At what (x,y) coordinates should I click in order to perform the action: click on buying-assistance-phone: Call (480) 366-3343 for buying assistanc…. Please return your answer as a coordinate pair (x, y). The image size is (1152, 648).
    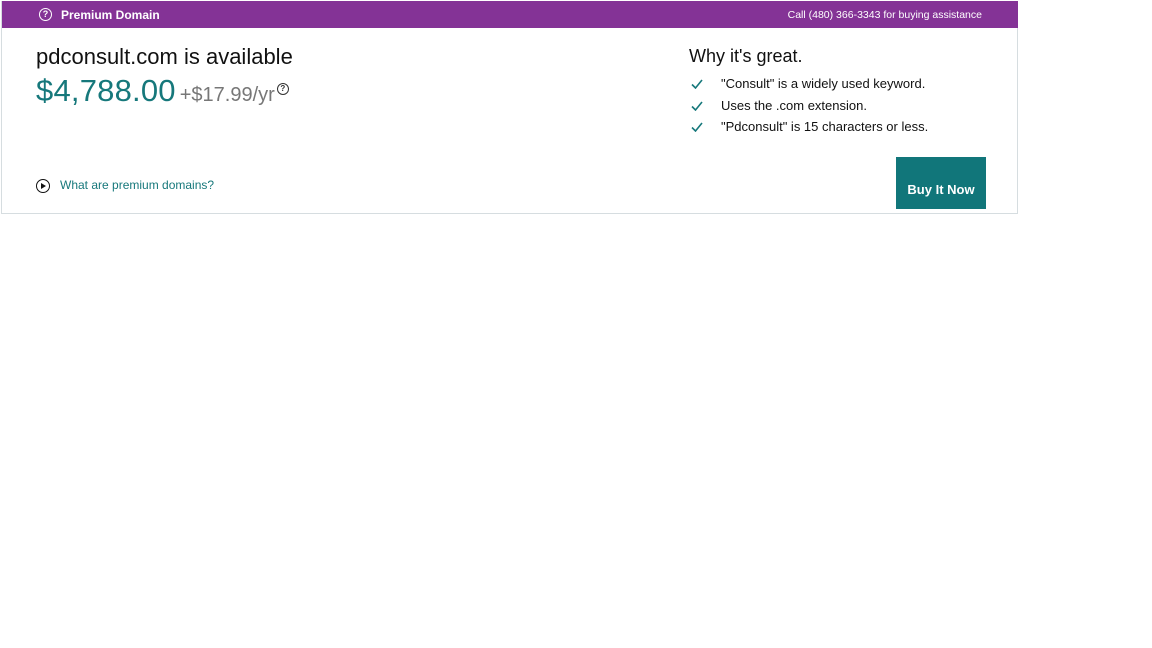
    Looking at the image, I should click on (884, 15).